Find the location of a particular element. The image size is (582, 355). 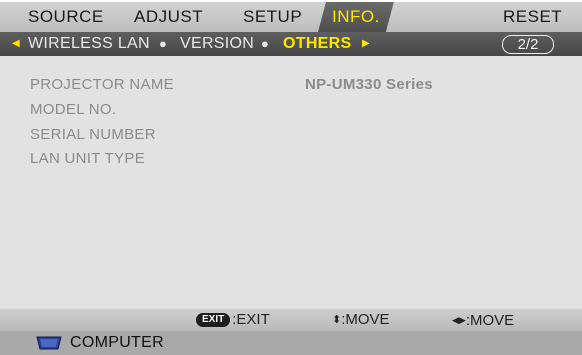

move-vertical-hint: ⬍:MOVE is located at coordinates (361, 320).